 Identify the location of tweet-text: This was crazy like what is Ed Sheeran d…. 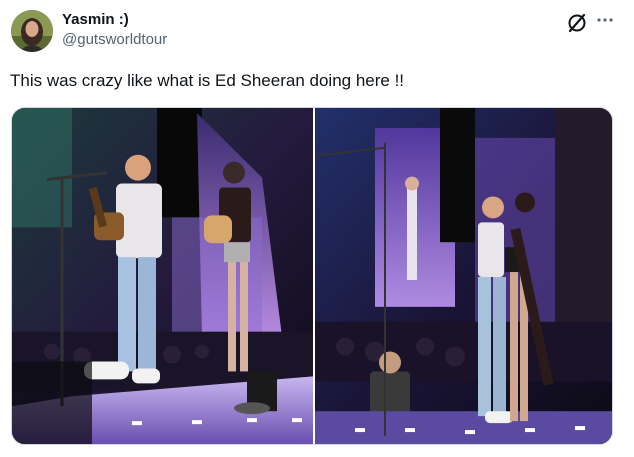
(207, 80).